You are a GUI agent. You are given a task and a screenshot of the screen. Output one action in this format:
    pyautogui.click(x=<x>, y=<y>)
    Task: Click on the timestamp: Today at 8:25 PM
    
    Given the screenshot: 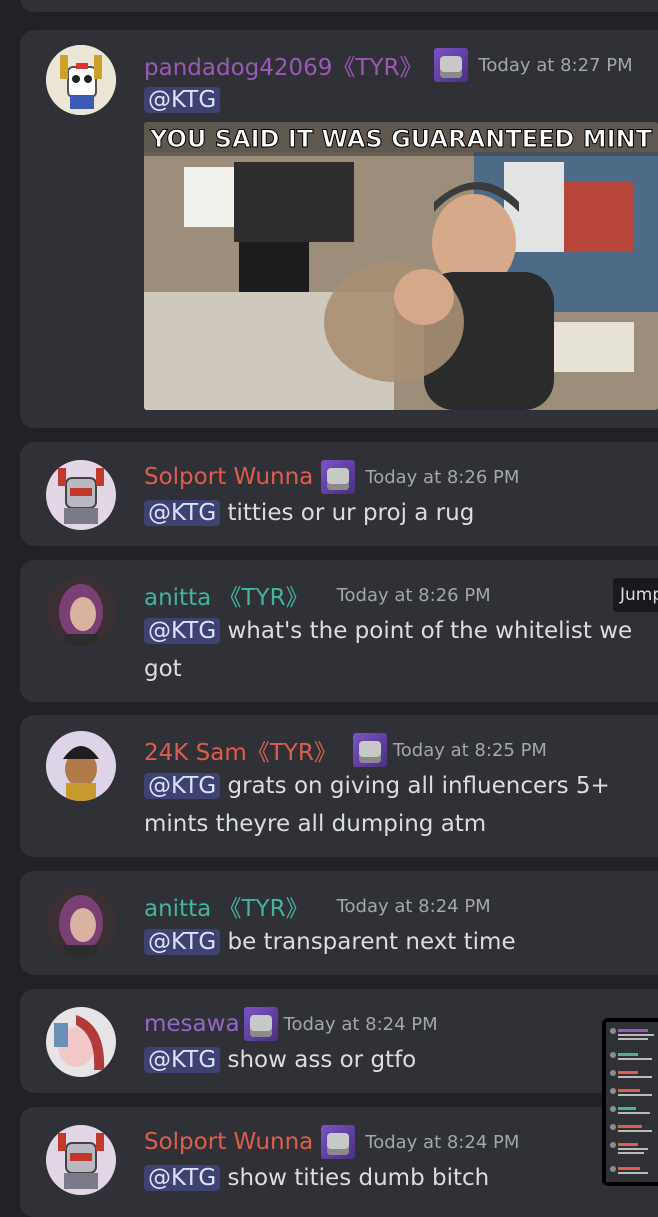 What is the action you would take?
    pyautogui.click(x=469, y=750)
    